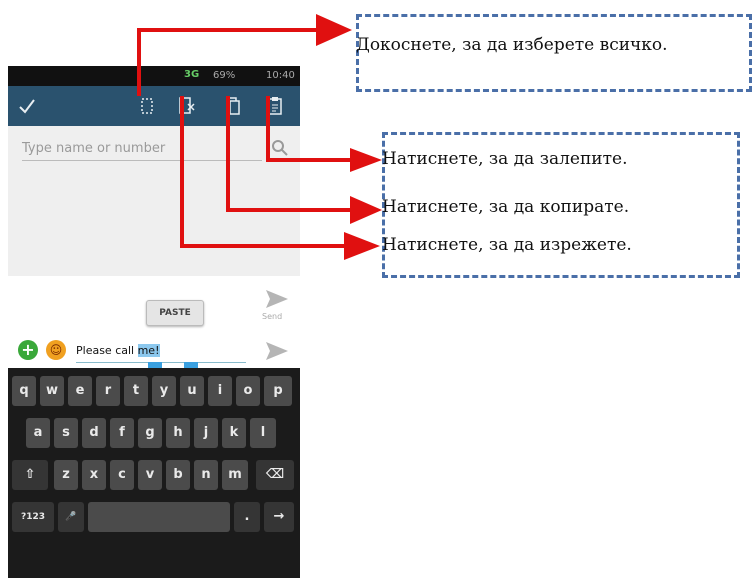 The image size is (756, 578). What do you see at coordinates (507, 245) in the screenshot?
I see `cut-callout-text: Натиснете, за да изрежете.` at bounding box center [507, 245].